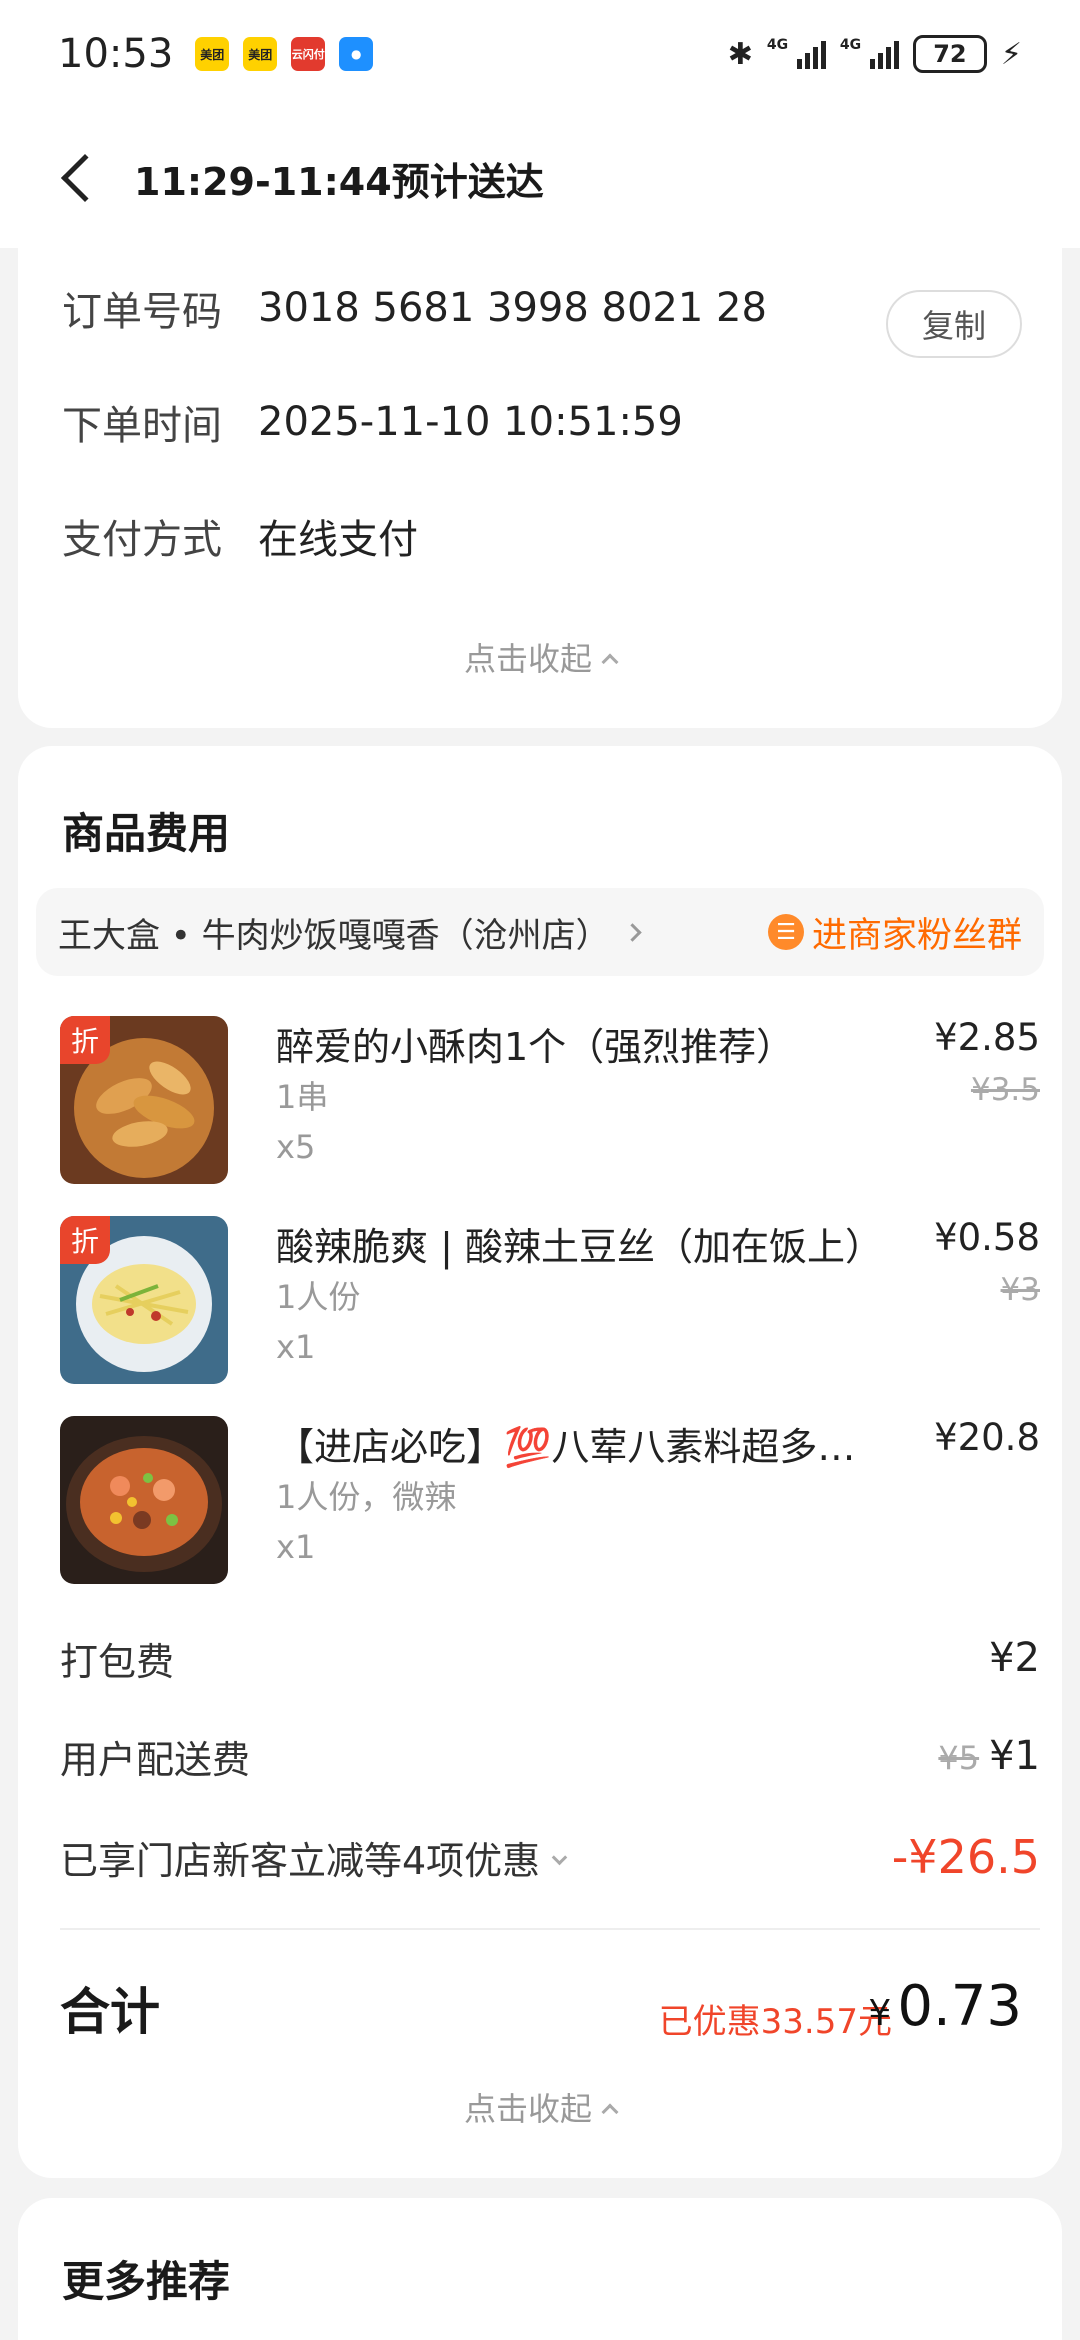 The image size is (1080, 2340). I want to click on item-original-price: ¥3, so click(1020, 1290).